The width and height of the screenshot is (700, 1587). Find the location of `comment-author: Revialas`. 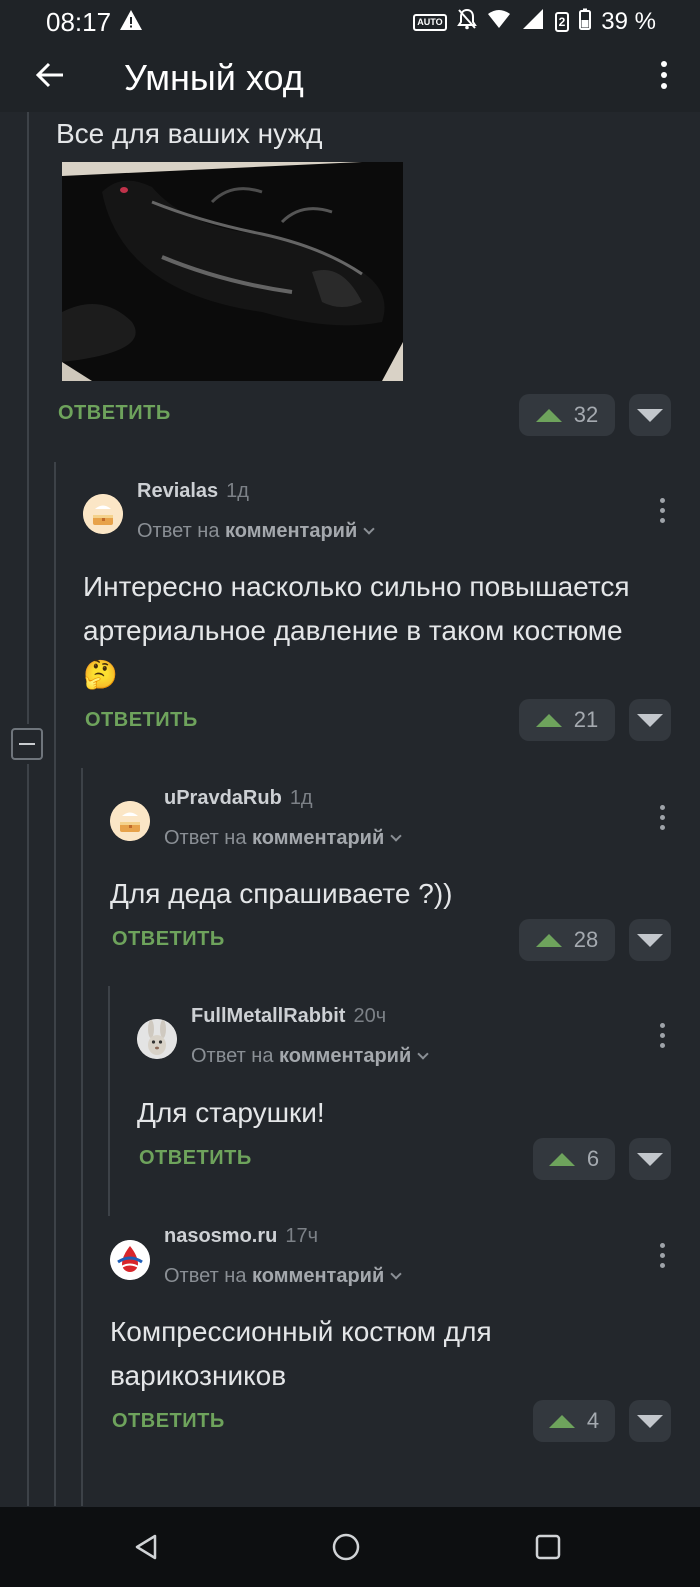

comment-author: Revialas is located at coordinates (177, 491).